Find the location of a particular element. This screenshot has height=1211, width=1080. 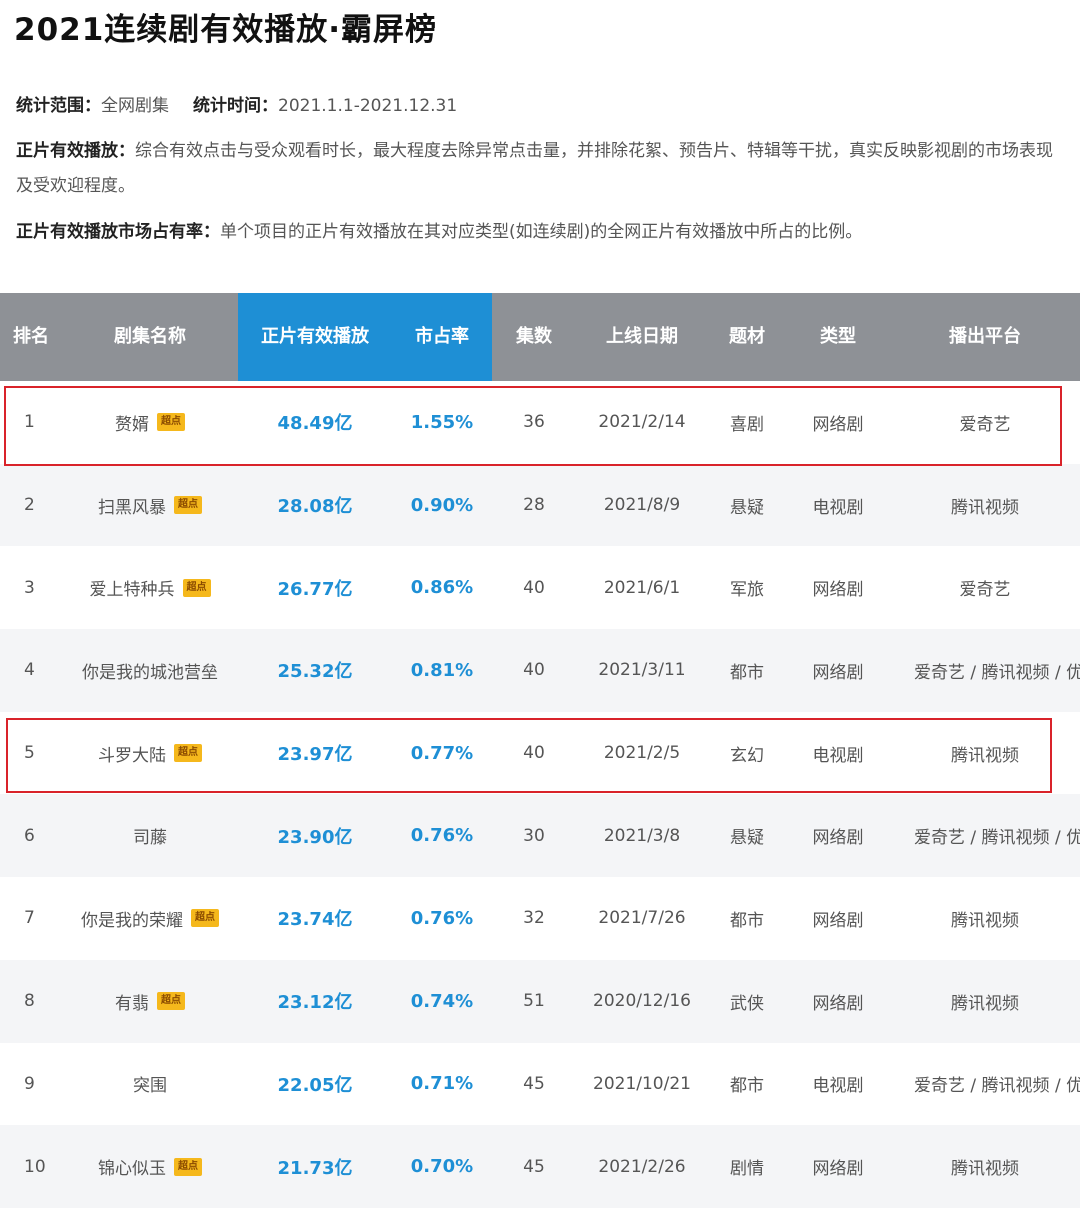

cell-episodes: 45 is located at coordinates (534, 1166).